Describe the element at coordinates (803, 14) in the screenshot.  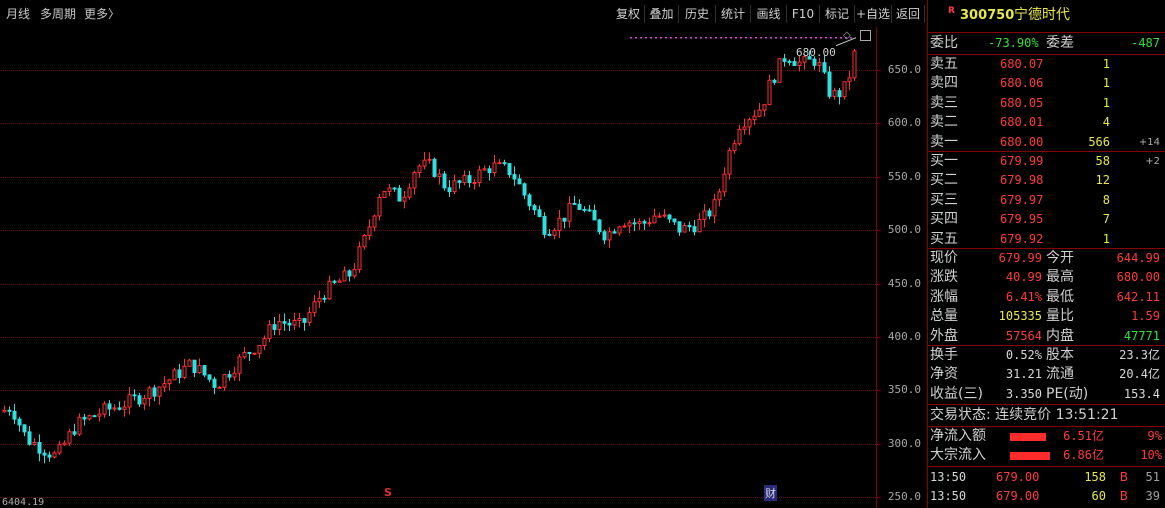
I see `toolbar-button-5: F10` at that location.